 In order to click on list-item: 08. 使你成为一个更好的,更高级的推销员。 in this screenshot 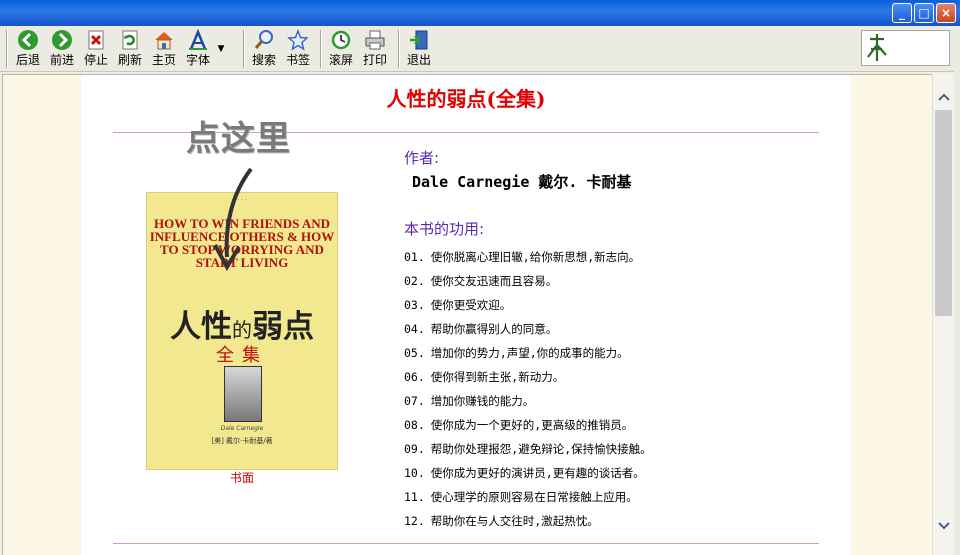, I will do `click(528, 425)`.